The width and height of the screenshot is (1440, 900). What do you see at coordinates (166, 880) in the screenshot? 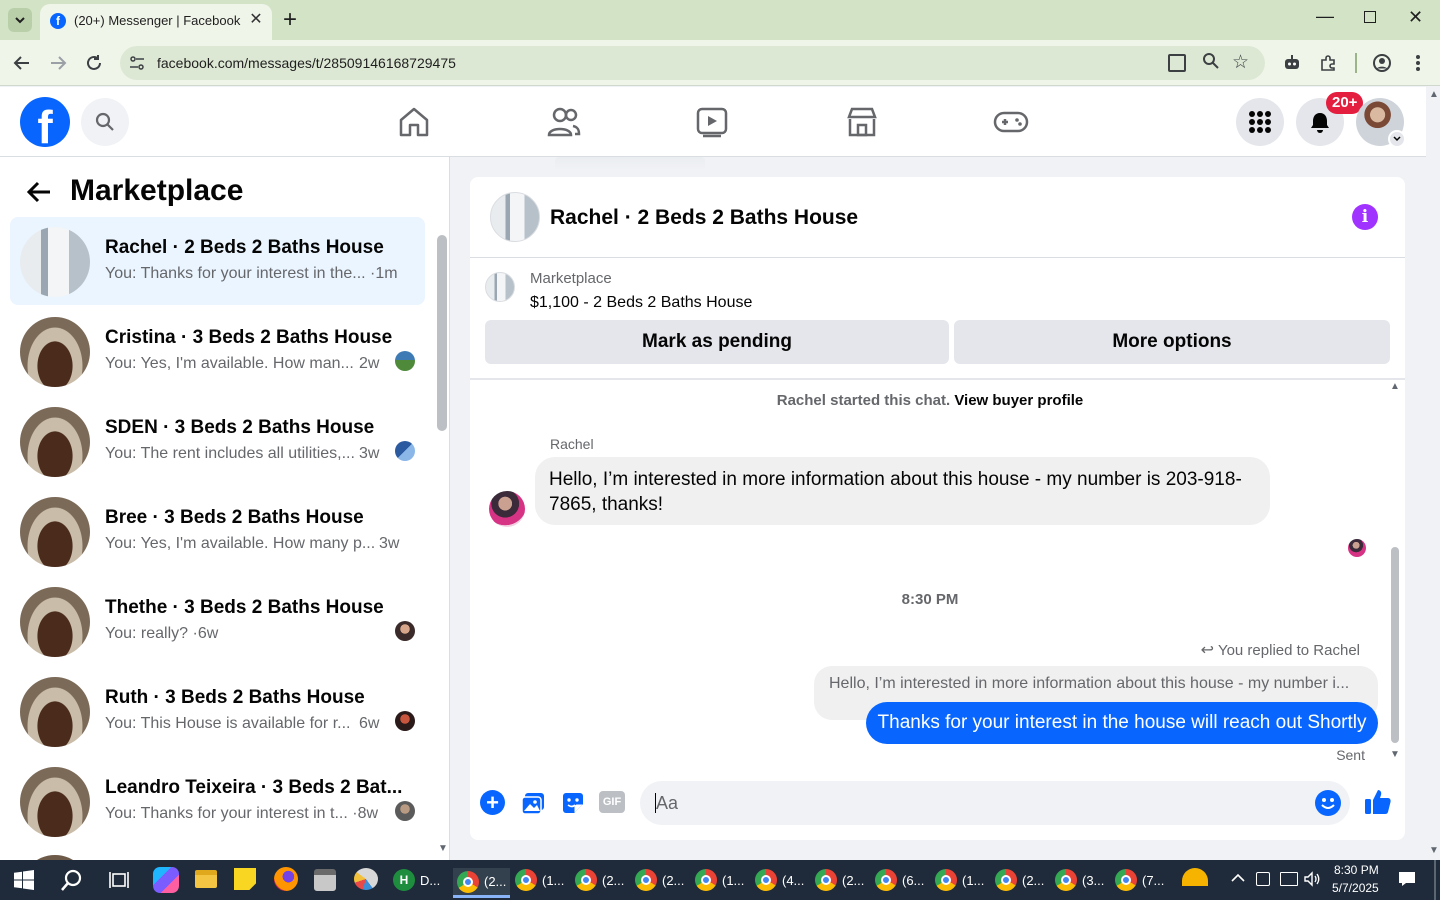
I see `copilot-icon` at bounding box center [166, 880].